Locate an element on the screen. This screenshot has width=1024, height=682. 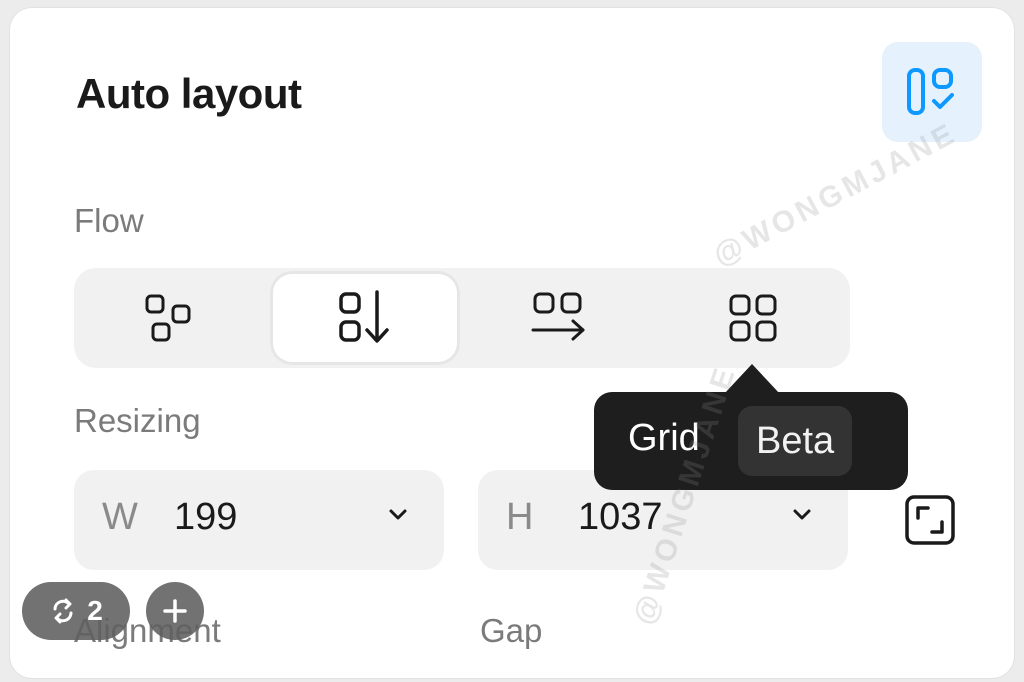
horizontal-layout-icon is located at coordinates (558, 316).